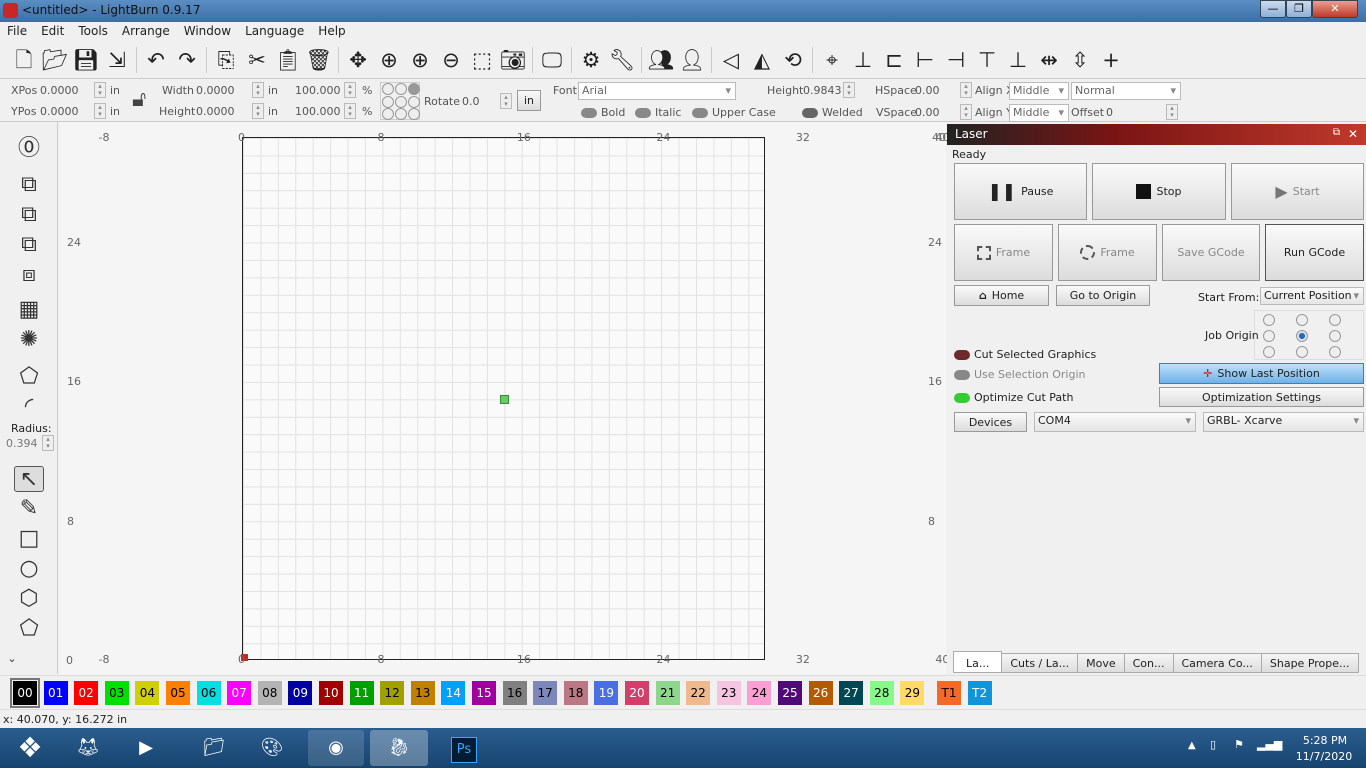 The image size is (1366, 768). What do you see at coordinates (987, 60) in the screenshot?
I see `align-top-icon: ⊤` at bounding box center [987, 60].